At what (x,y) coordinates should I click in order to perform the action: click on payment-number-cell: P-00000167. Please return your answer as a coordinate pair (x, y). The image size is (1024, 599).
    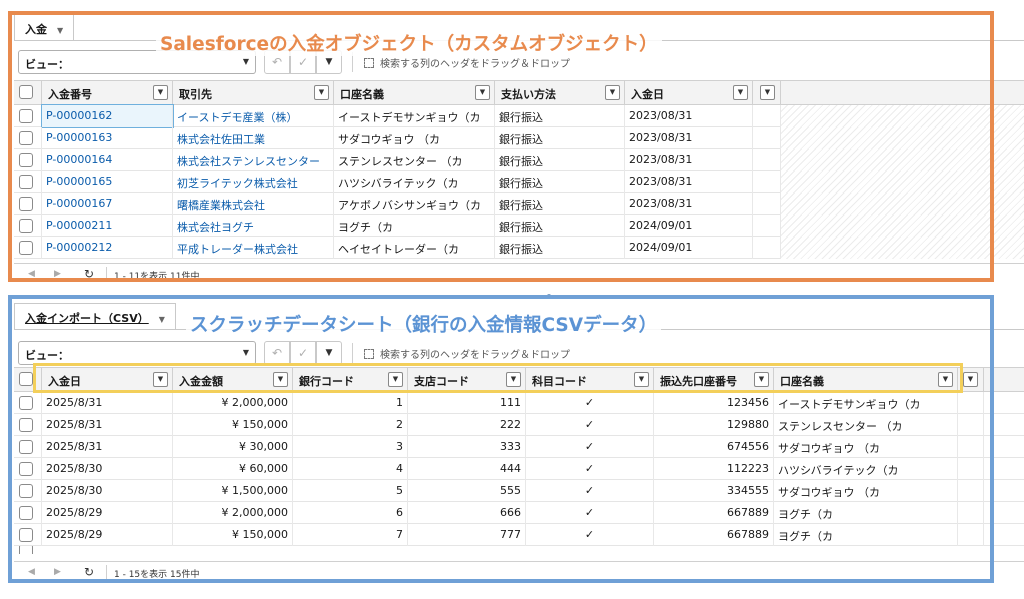
    Looking at the image, I should click on (107, 204).